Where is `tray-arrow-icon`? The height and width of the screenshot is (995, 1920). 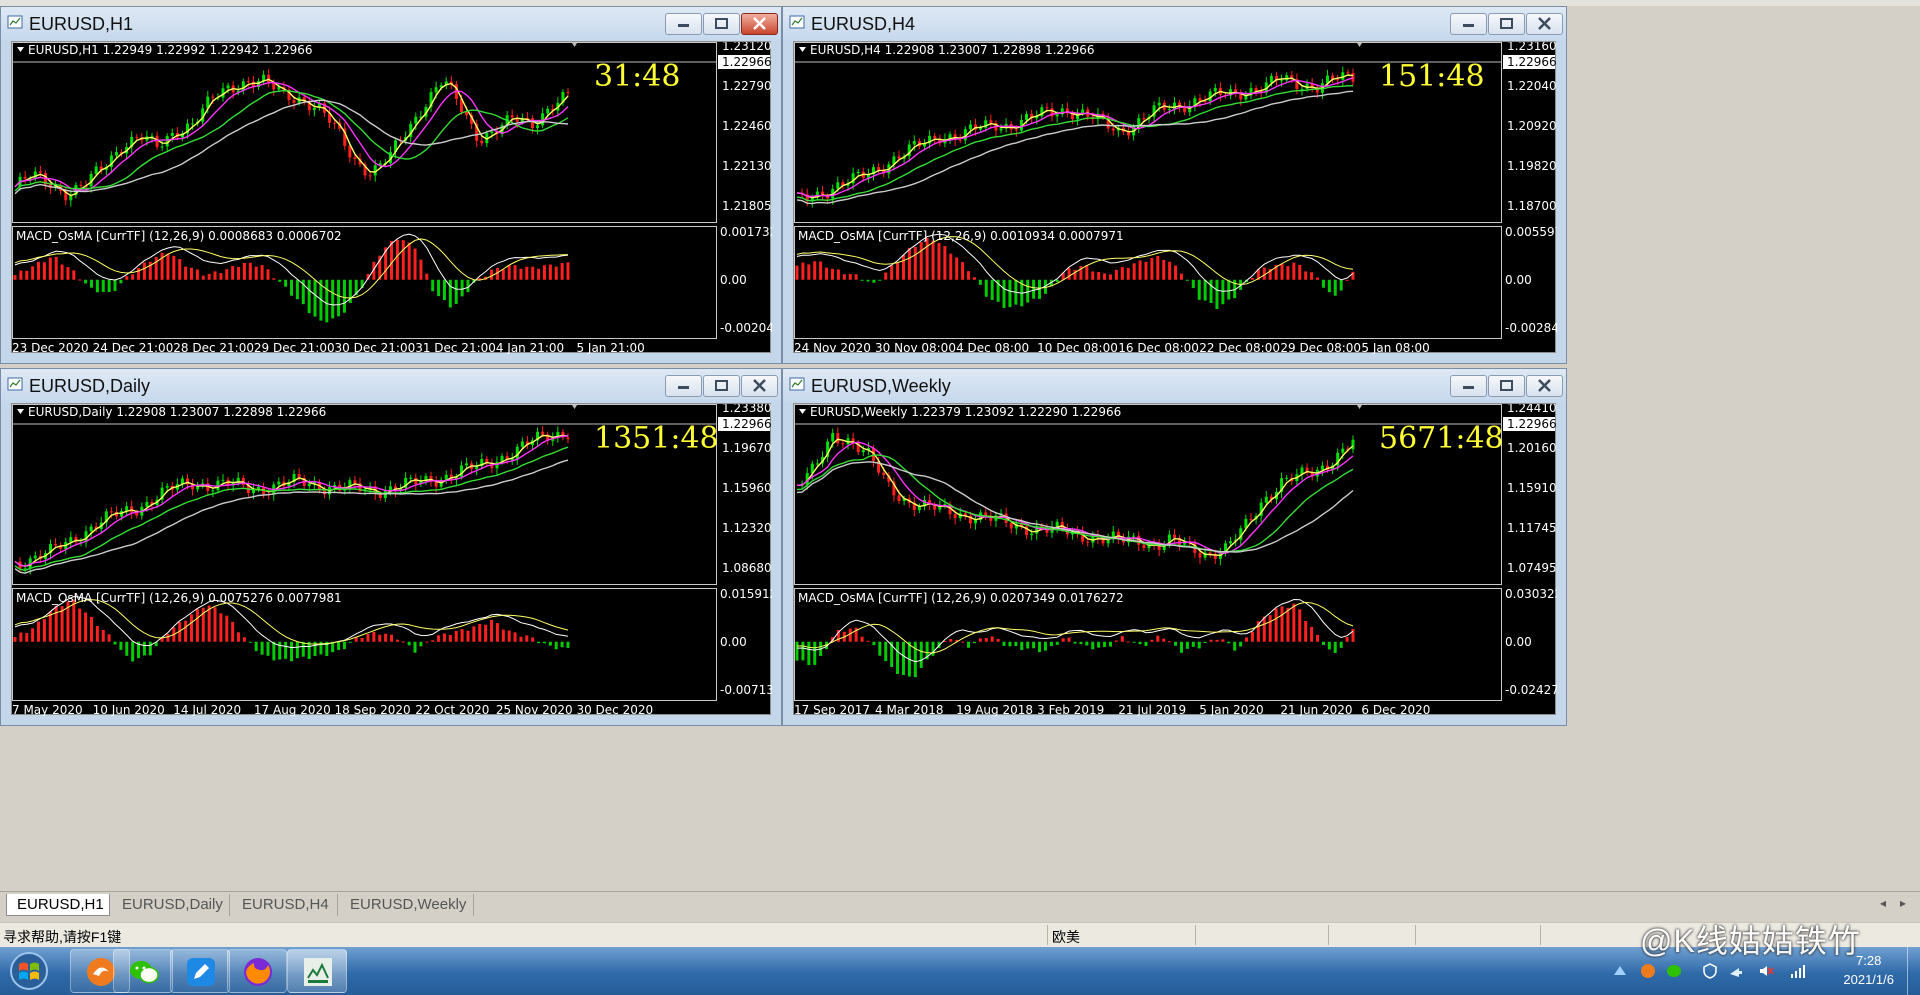
tray-arrow-icon is located at coordinates (1736, 971).